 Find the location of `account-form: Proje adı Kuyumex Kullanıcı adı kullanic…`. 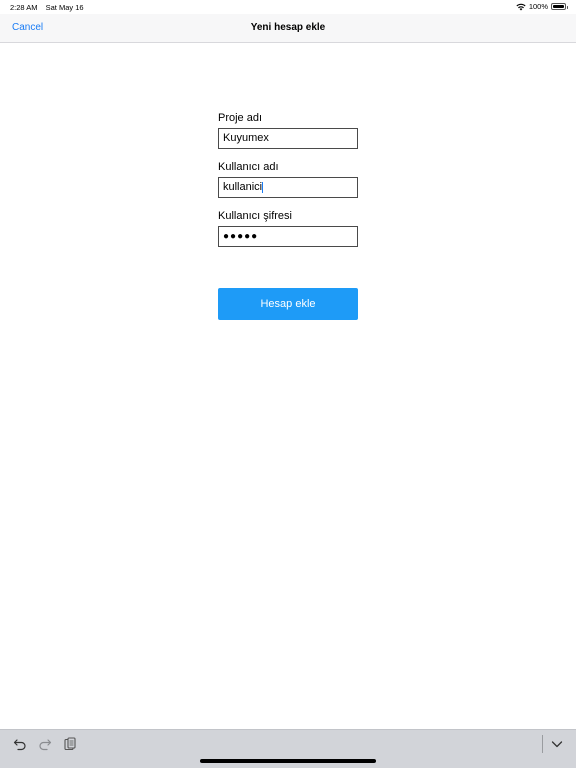

account-form: Proje adı Kuyumex Kullanıcı adı kullanic… is located at coordinates (288, 184).